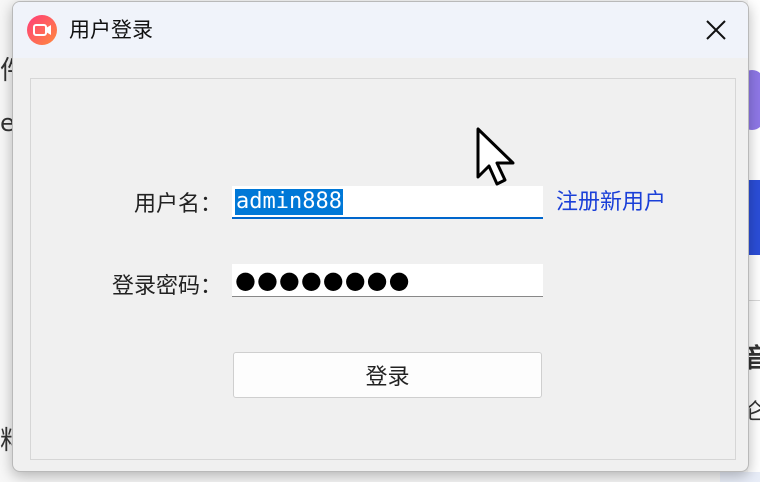 This screenshot has height=482, width=760. What do you see at coordinates (42, 30) in the screenshot?
I see `video-camera-icon` at bounding box center [42, 30].